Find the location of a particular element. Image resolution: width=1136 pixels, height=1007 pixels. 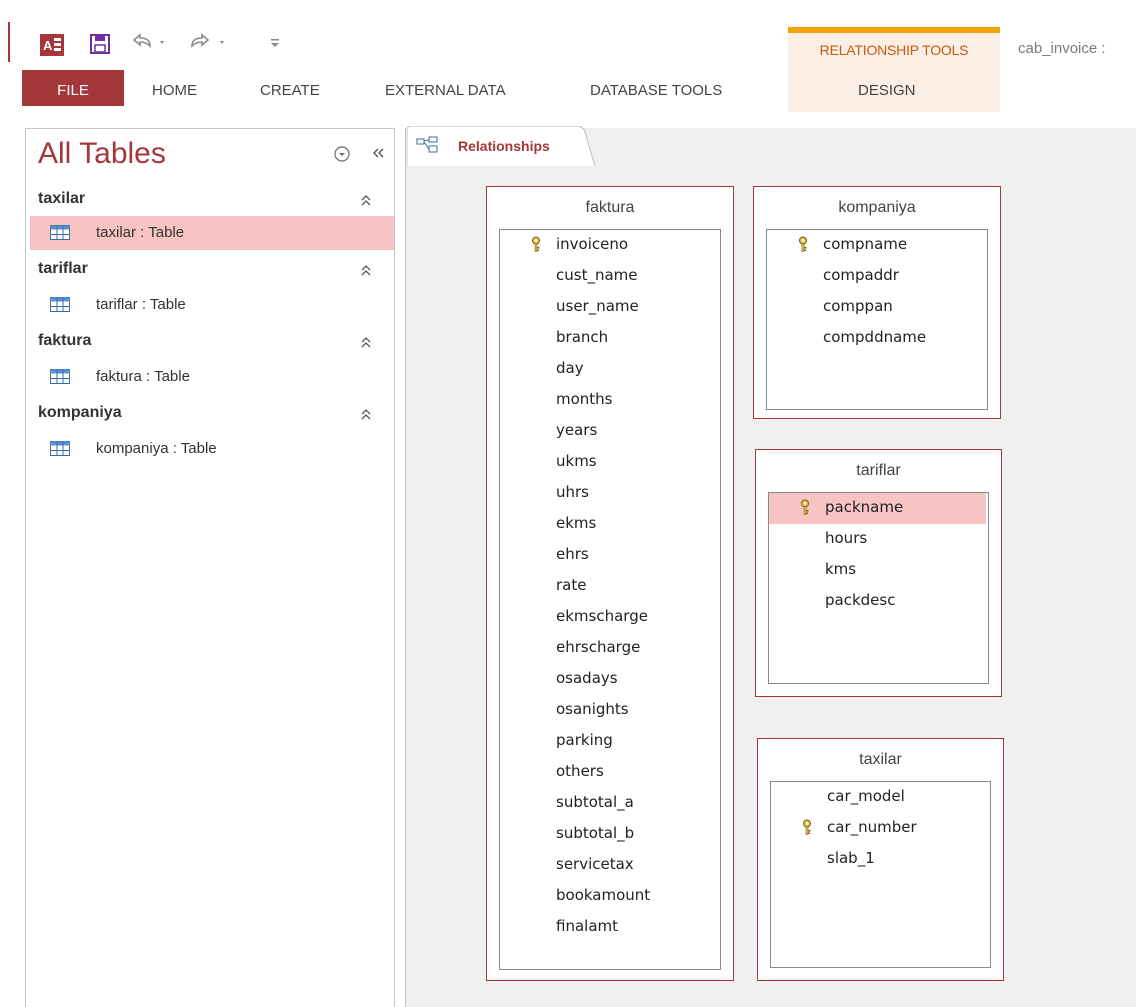

field-name: car_model is located at coordinates (866, 796).